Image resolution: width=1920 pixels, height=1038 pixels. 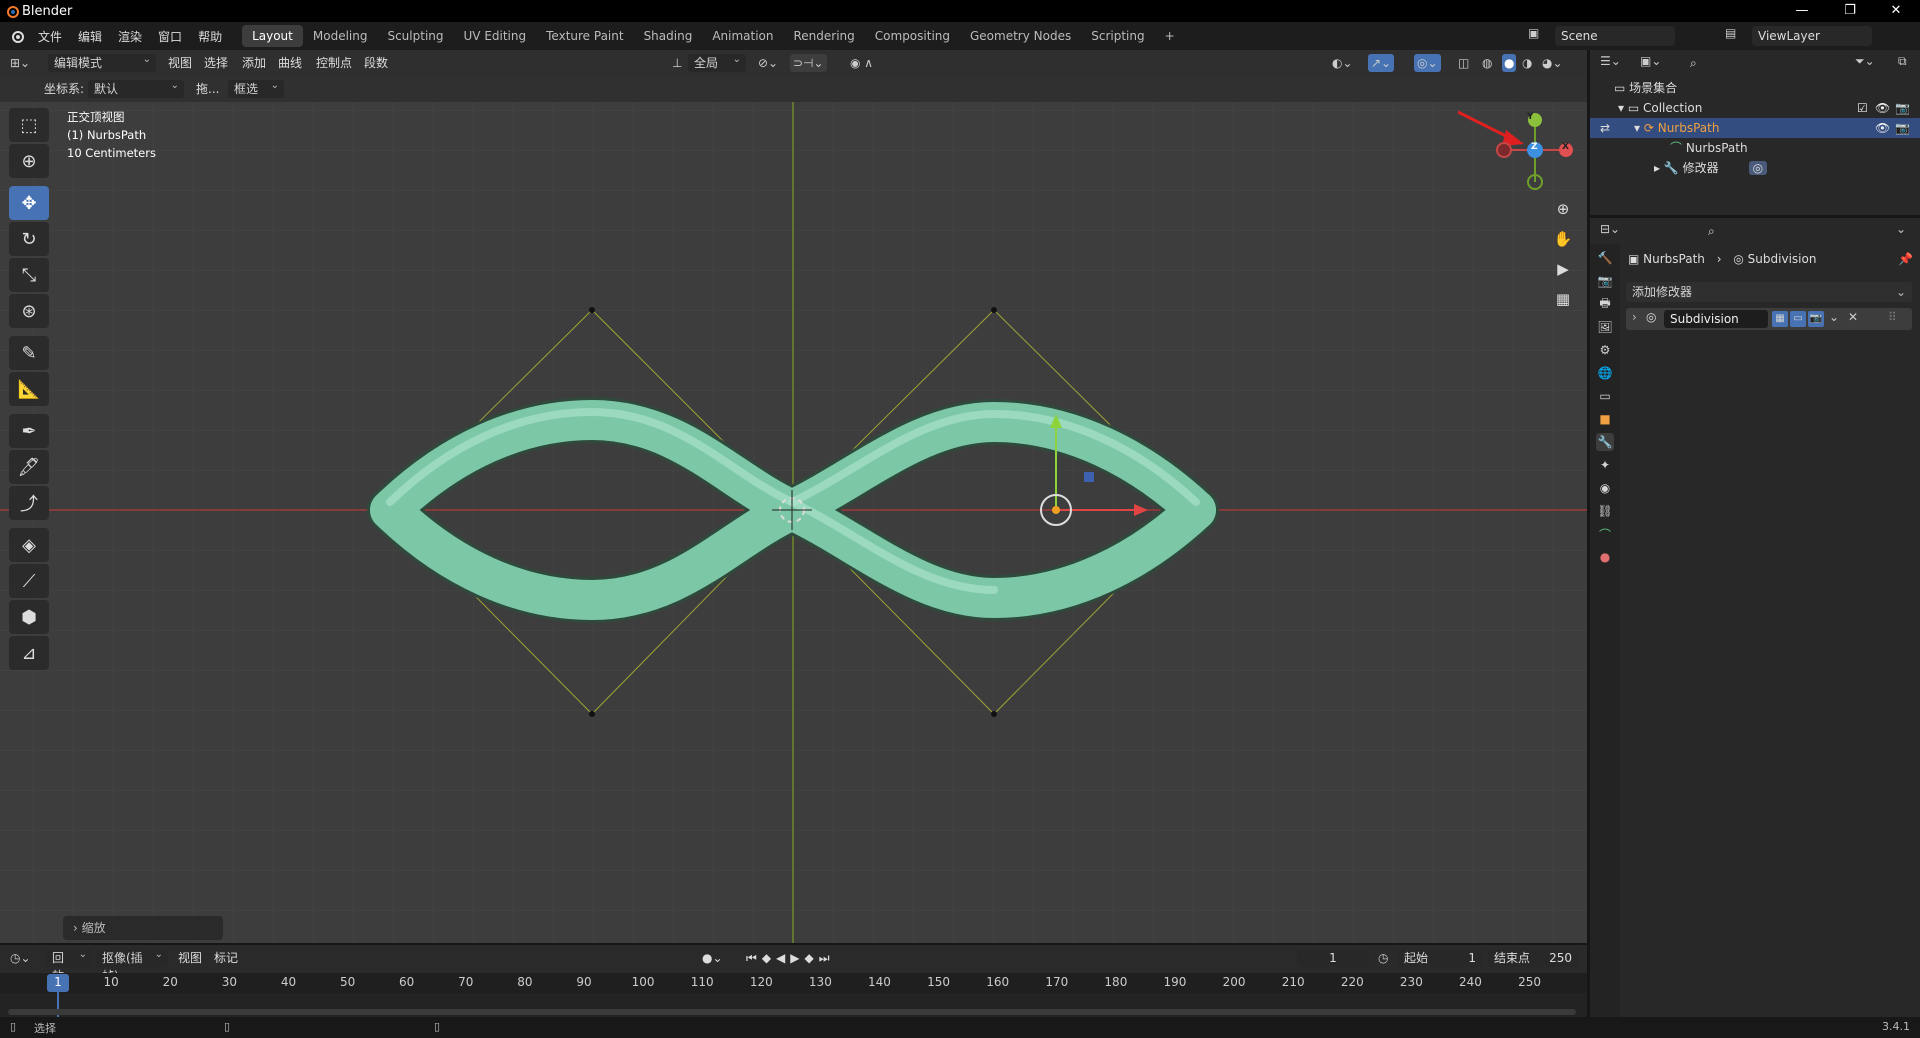 I want to click on pan-hand-icon: ✋, so click(x=1563, y=239).